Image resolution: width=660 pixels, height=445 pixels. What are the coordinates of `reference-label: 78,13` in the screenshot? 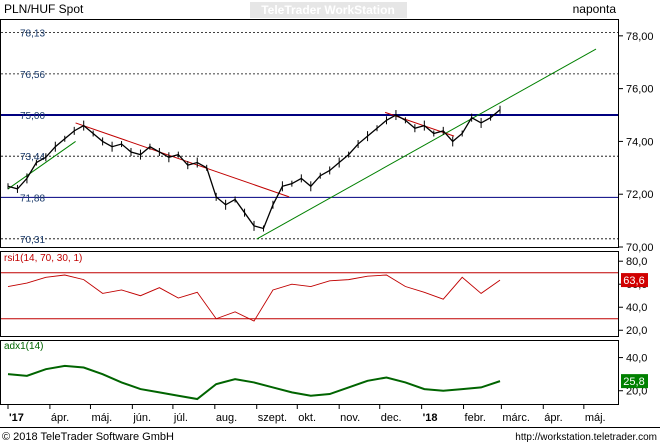 It's located at (32, 33).